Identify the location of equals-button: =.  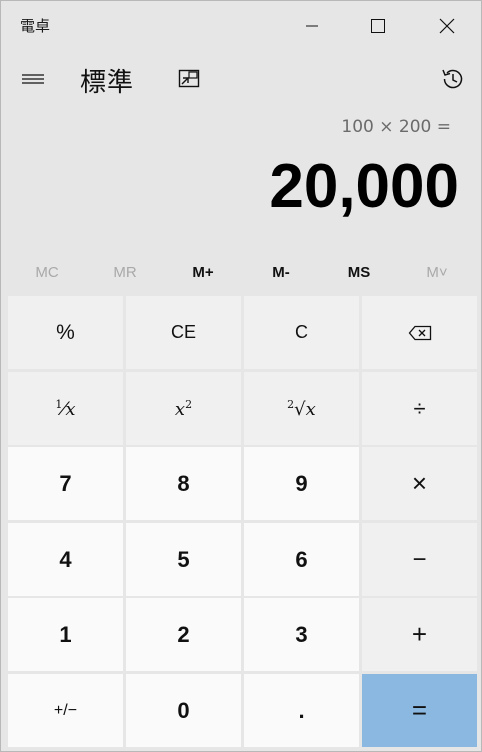
(419, 710).